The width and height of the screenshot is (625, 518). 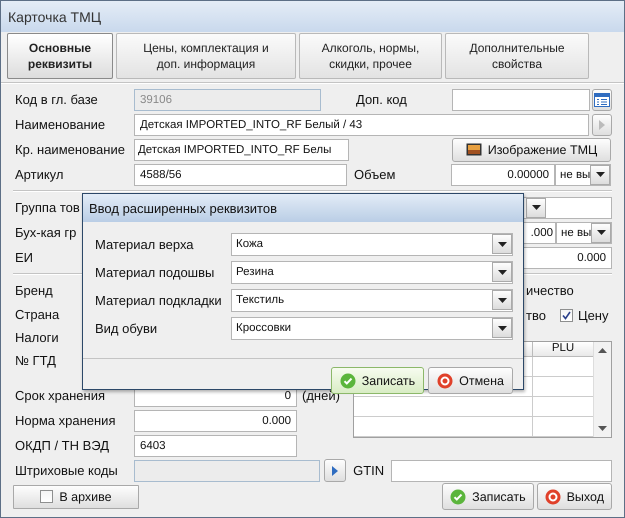 What do you see at coordinates (574, 496) in the screenshot?
I see `exit-button: Выход` at bounding box center [574, 496].